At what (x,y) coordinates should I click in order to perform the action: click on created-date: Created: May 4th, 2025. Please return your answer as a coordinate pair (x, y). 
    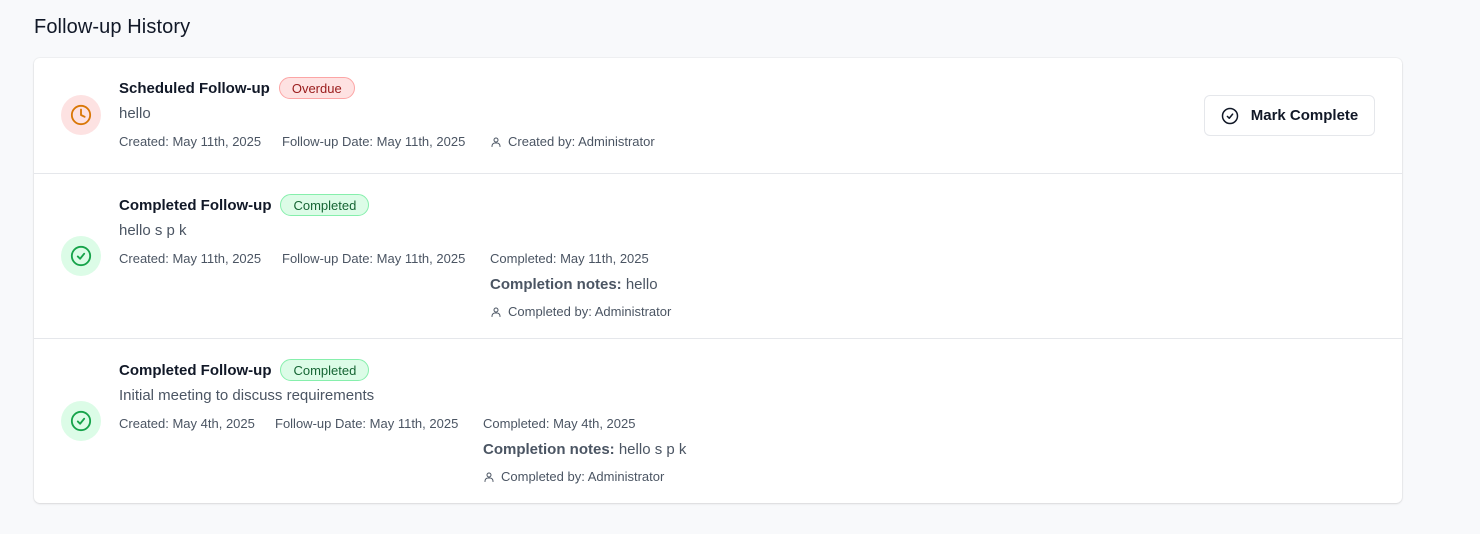
    Looking at the image, I should click on (187, 423).